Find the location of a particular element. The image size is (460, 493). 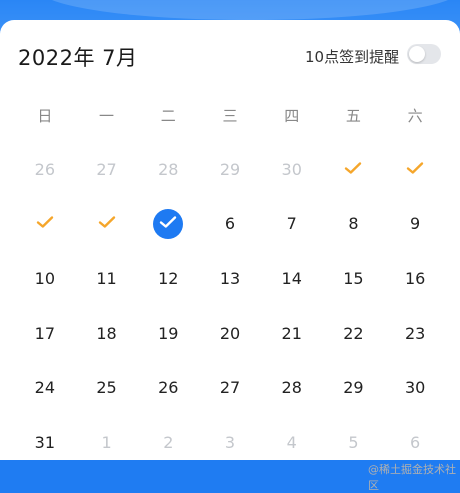

reminder-label: 10点签到提醒 is located at coordinates (352, 57).